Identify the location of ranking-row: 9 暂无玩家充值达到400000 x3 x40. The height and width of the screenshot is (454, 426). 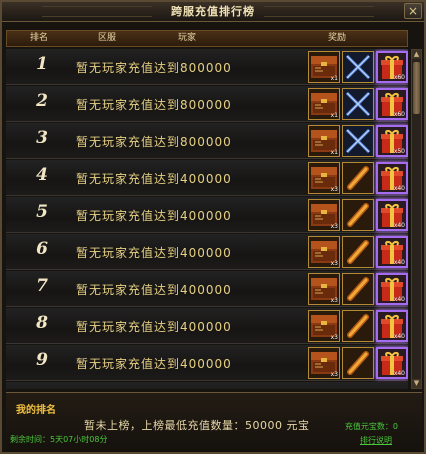
(207, 363).